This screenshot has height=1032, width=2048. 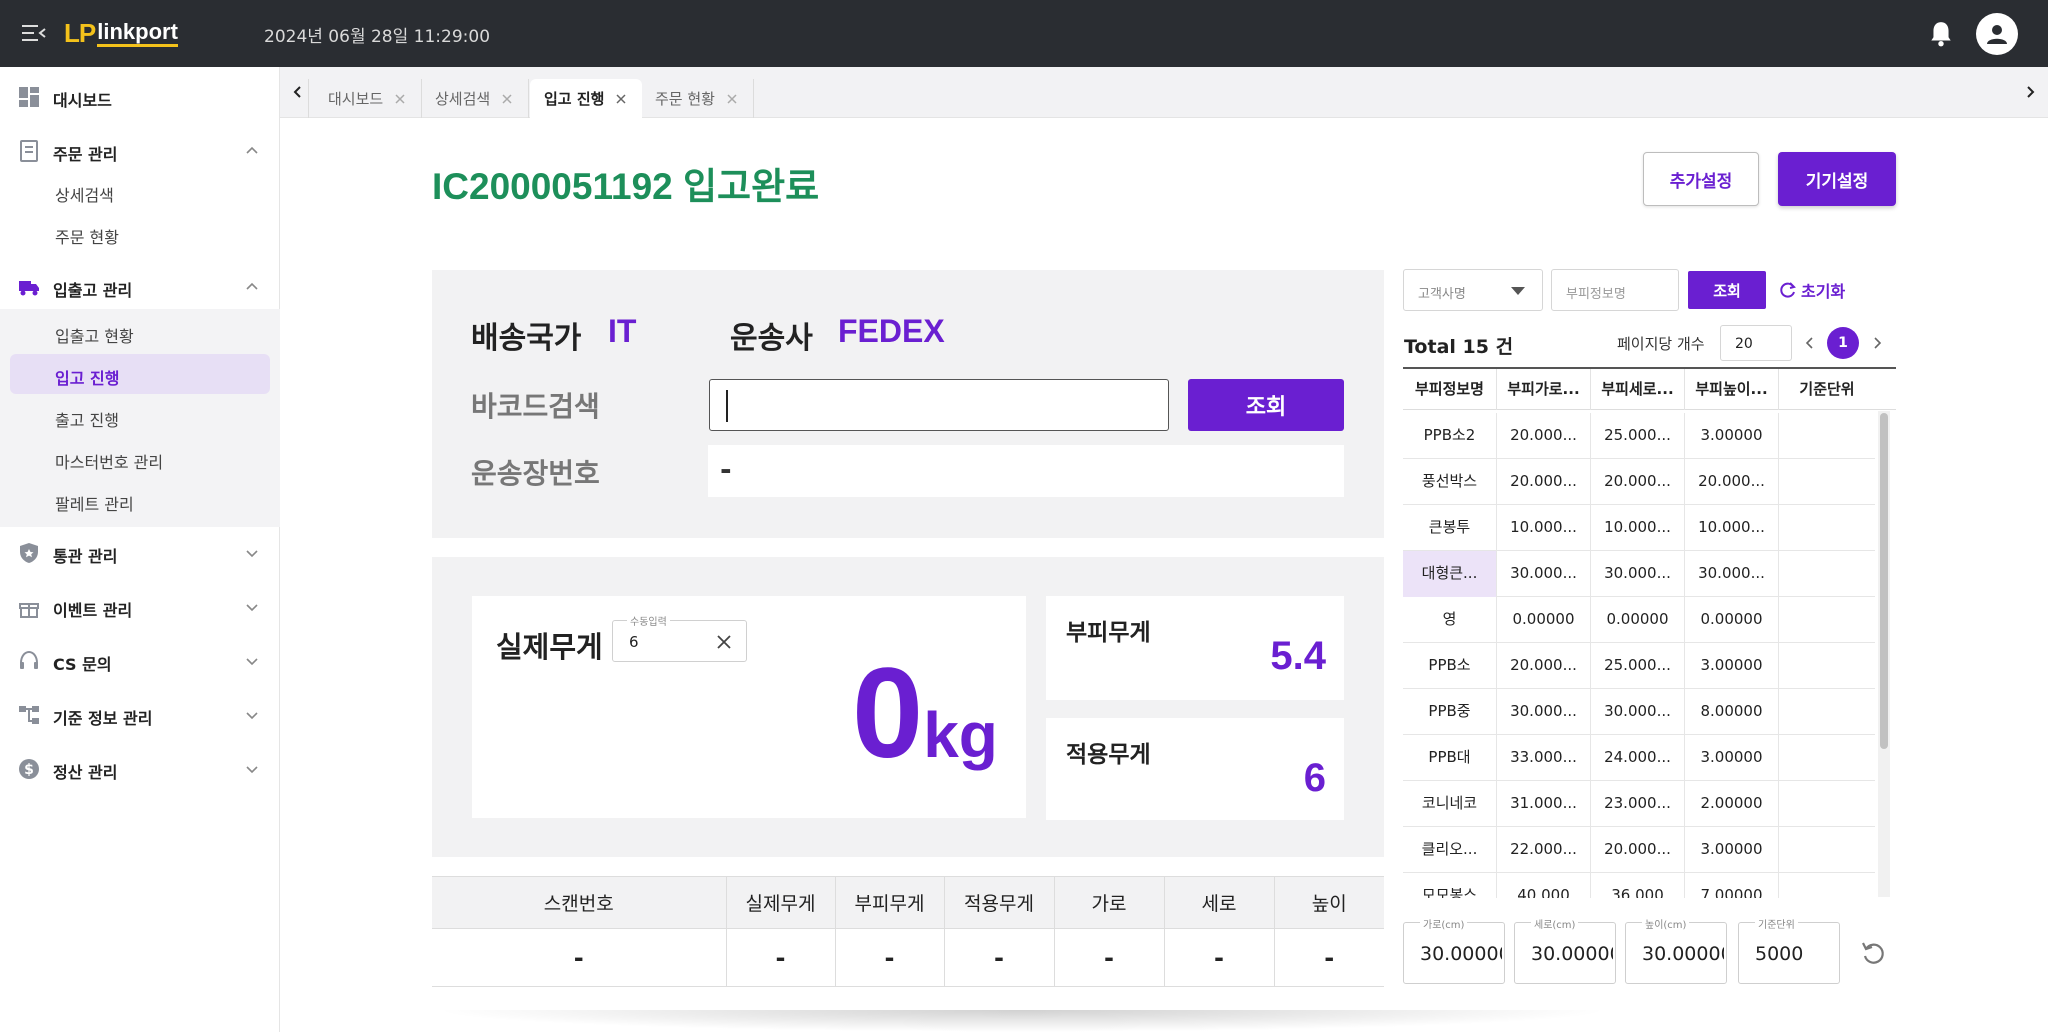 What do you see at coordinates (679, 637) in the screenshot?
I see `manual-weight-input: 수동입력 6` at bounding box center [679, 637].